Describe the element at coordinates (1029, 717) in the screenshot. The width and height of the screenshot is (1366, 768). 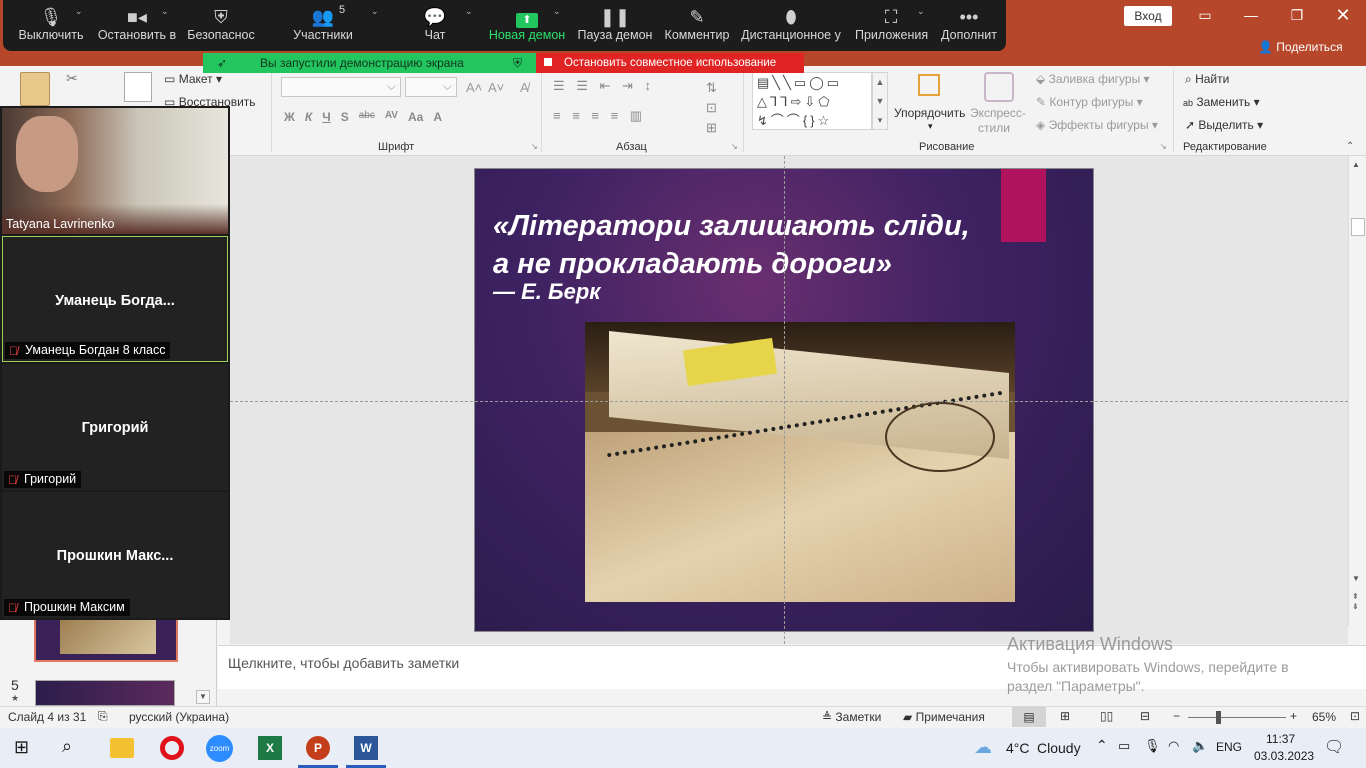
I see `normal-view-icon: ▤` at that location.